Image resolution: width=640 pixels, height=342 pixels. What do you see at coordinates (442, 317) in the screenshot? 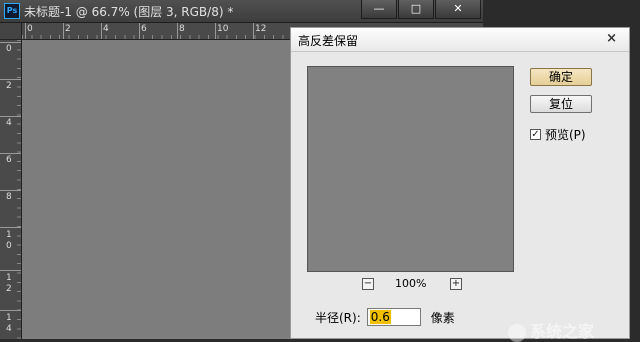
I see `radius-unit: 像素` at bounding box center [442, 317].